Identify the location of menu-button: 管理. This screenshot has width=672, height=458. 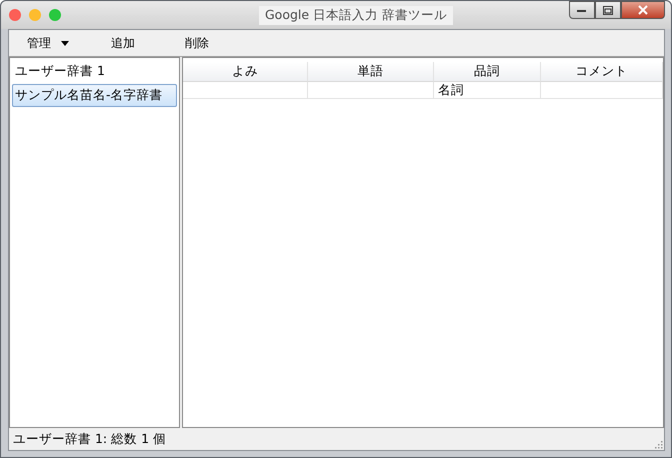
(69, 43).